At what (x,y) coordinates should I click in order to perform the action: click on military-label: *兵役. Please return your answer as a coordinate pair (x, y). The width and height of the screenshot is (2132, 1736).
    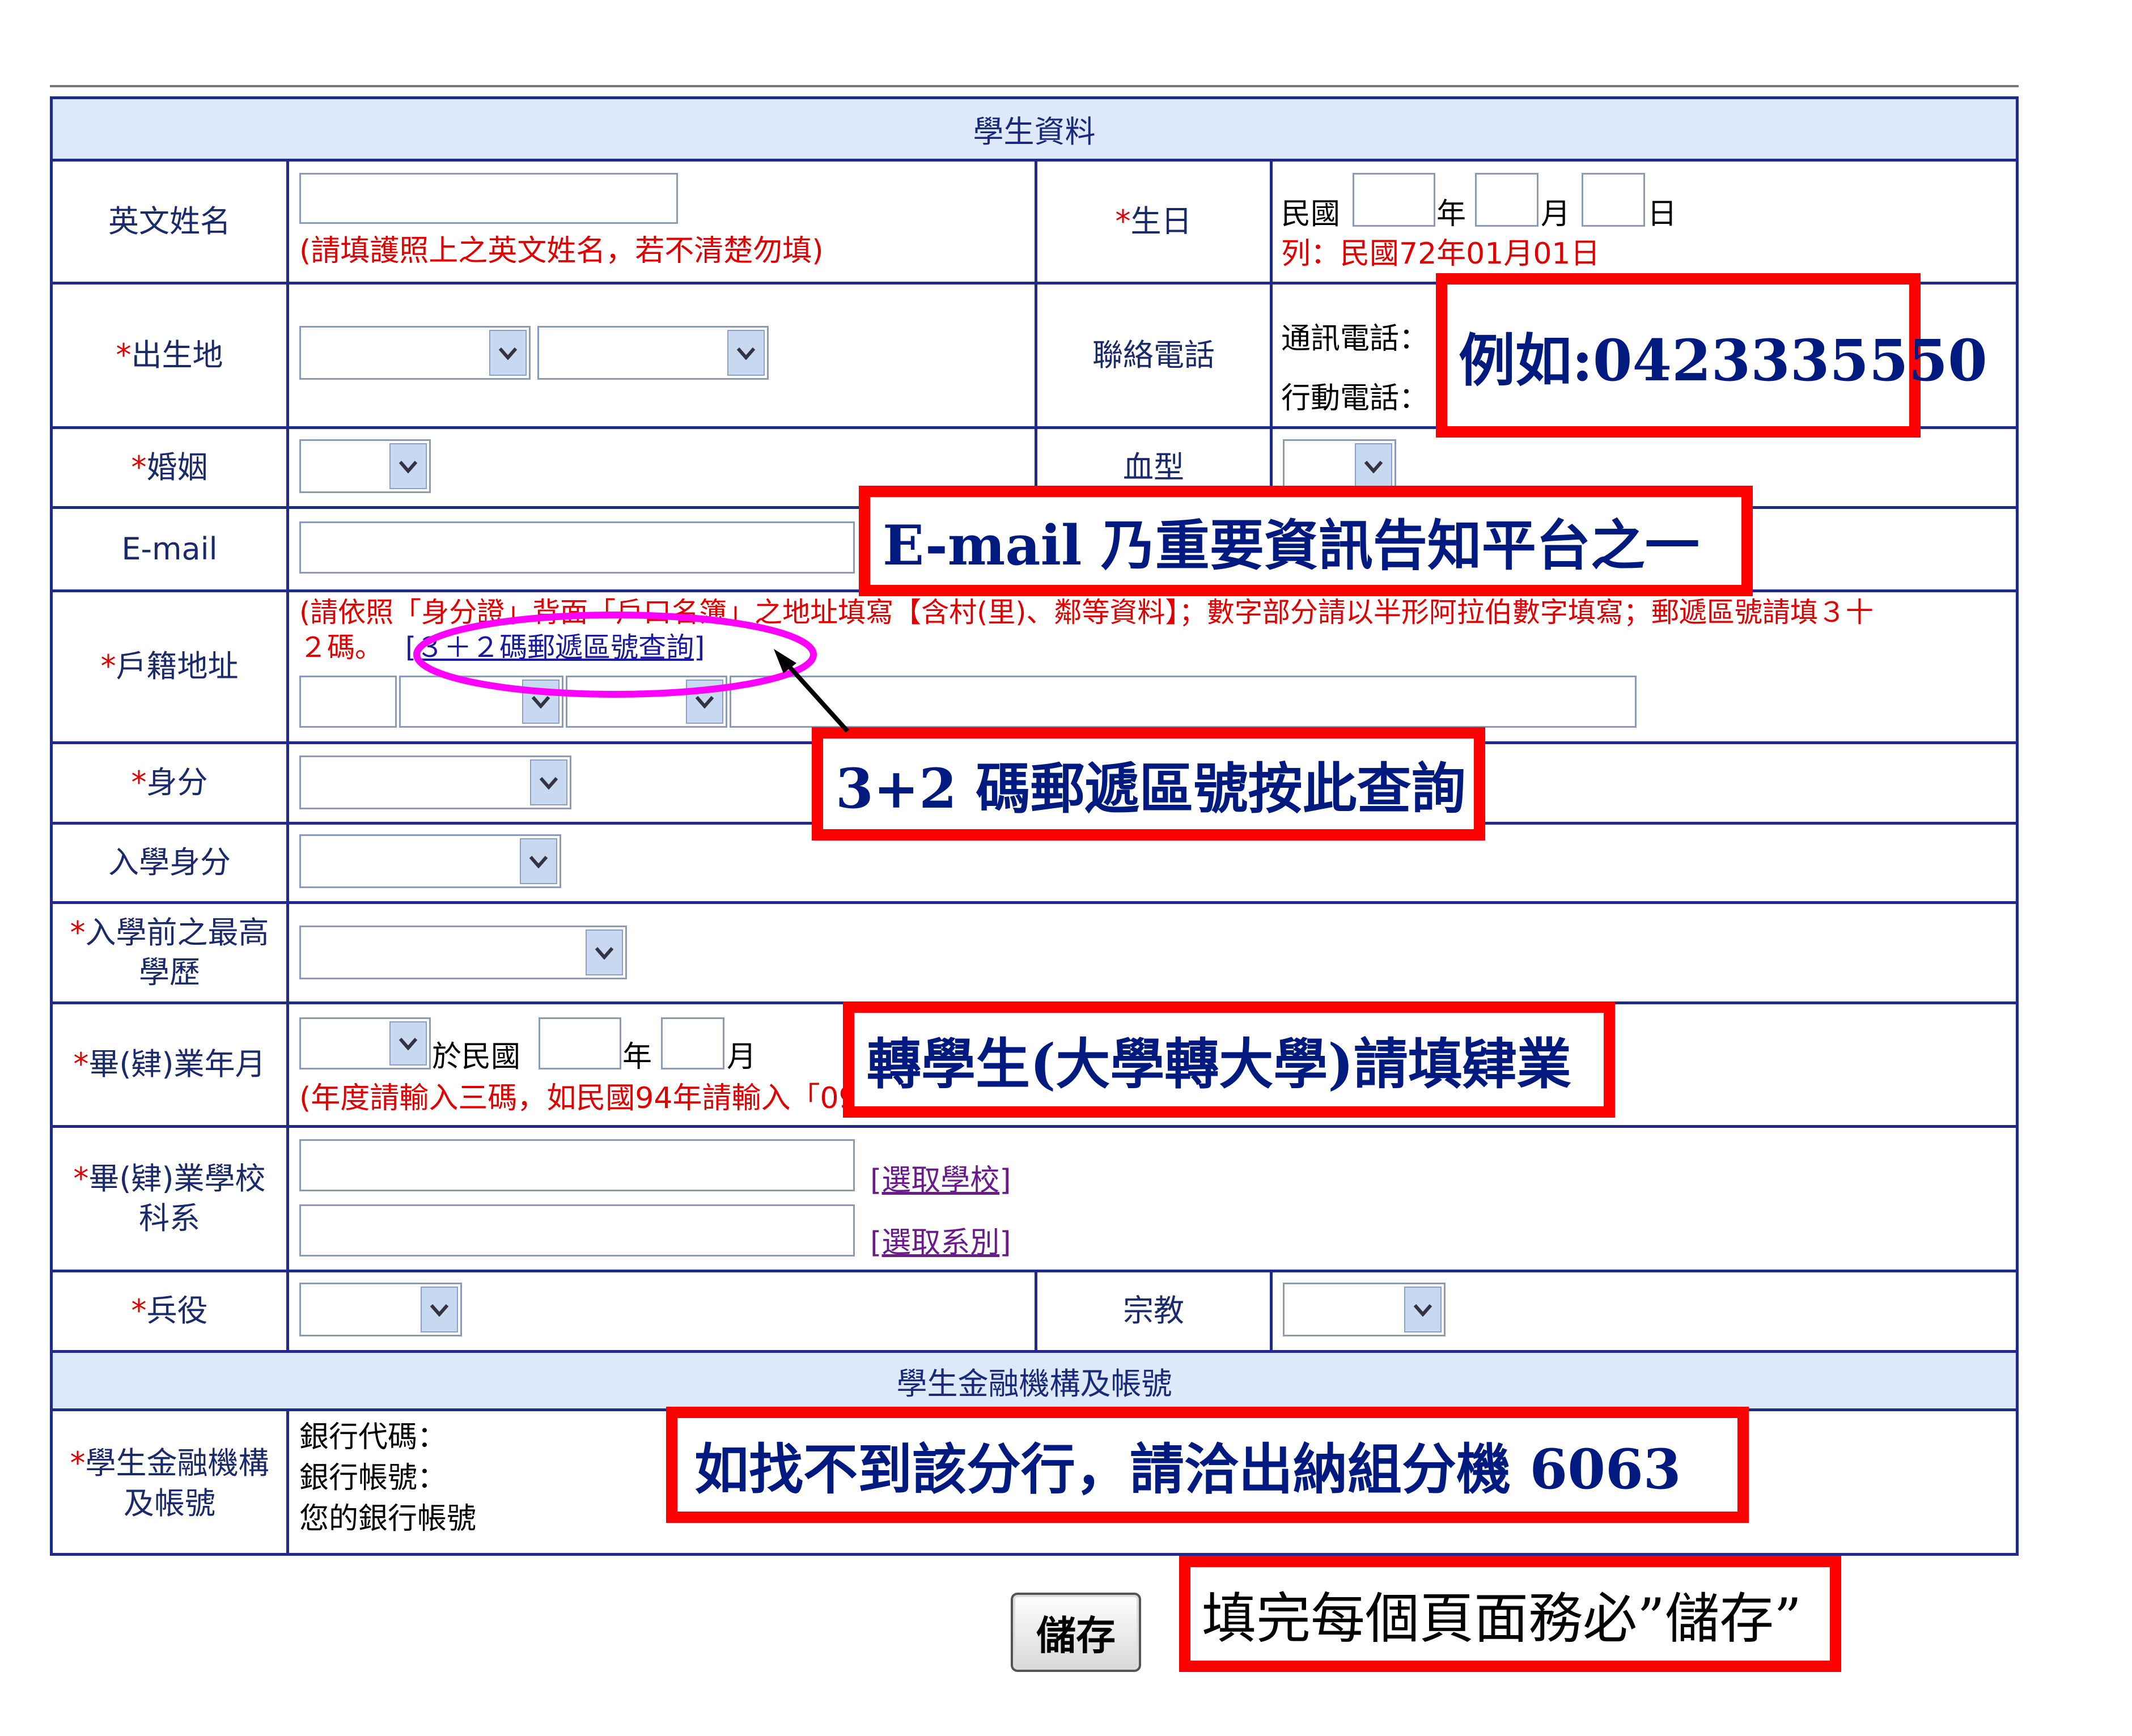
    Looking at the image, I should click on (169, 1311).